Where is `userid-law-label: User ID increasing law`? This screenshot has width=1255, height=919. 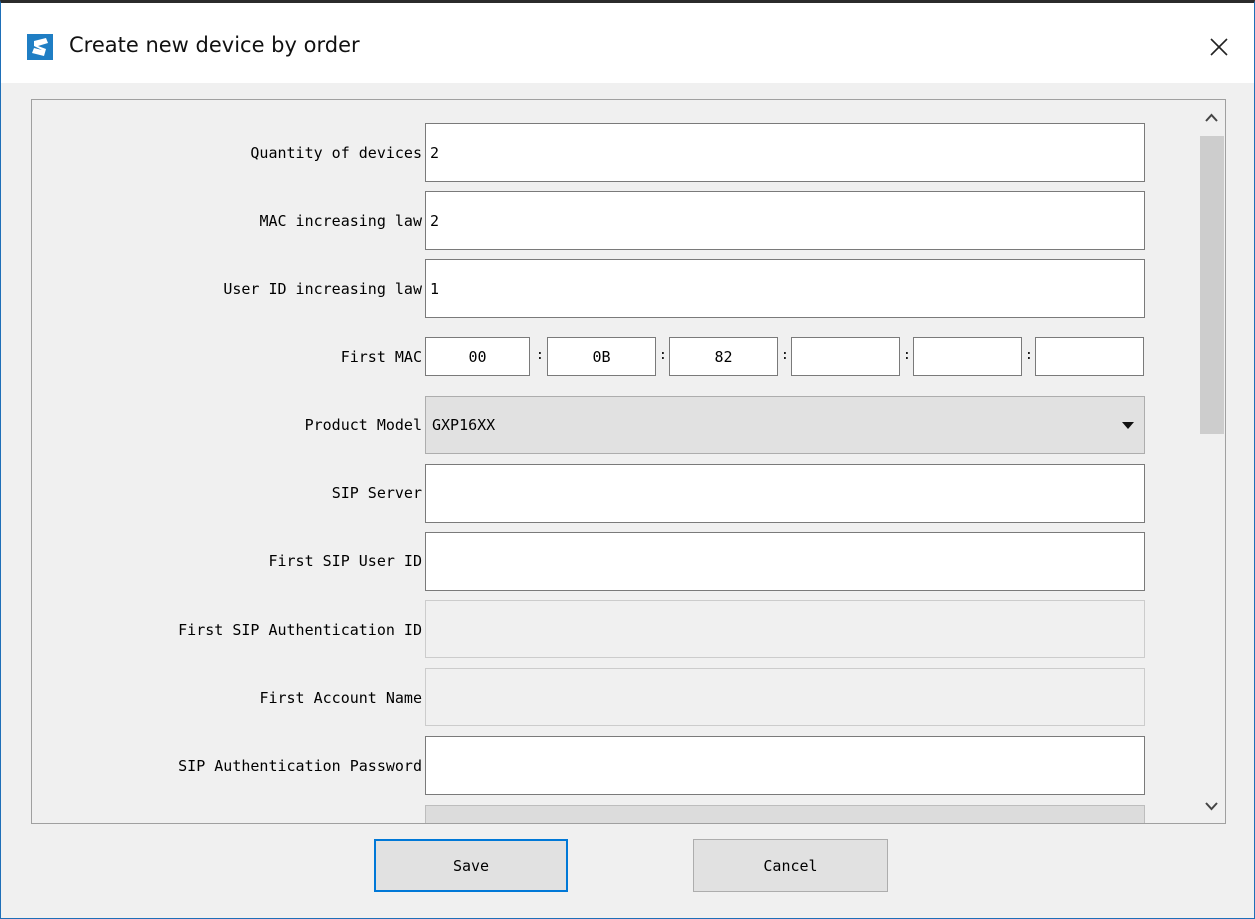 userid-law-label: User ID increasing law is located at coordinates (322, 289).